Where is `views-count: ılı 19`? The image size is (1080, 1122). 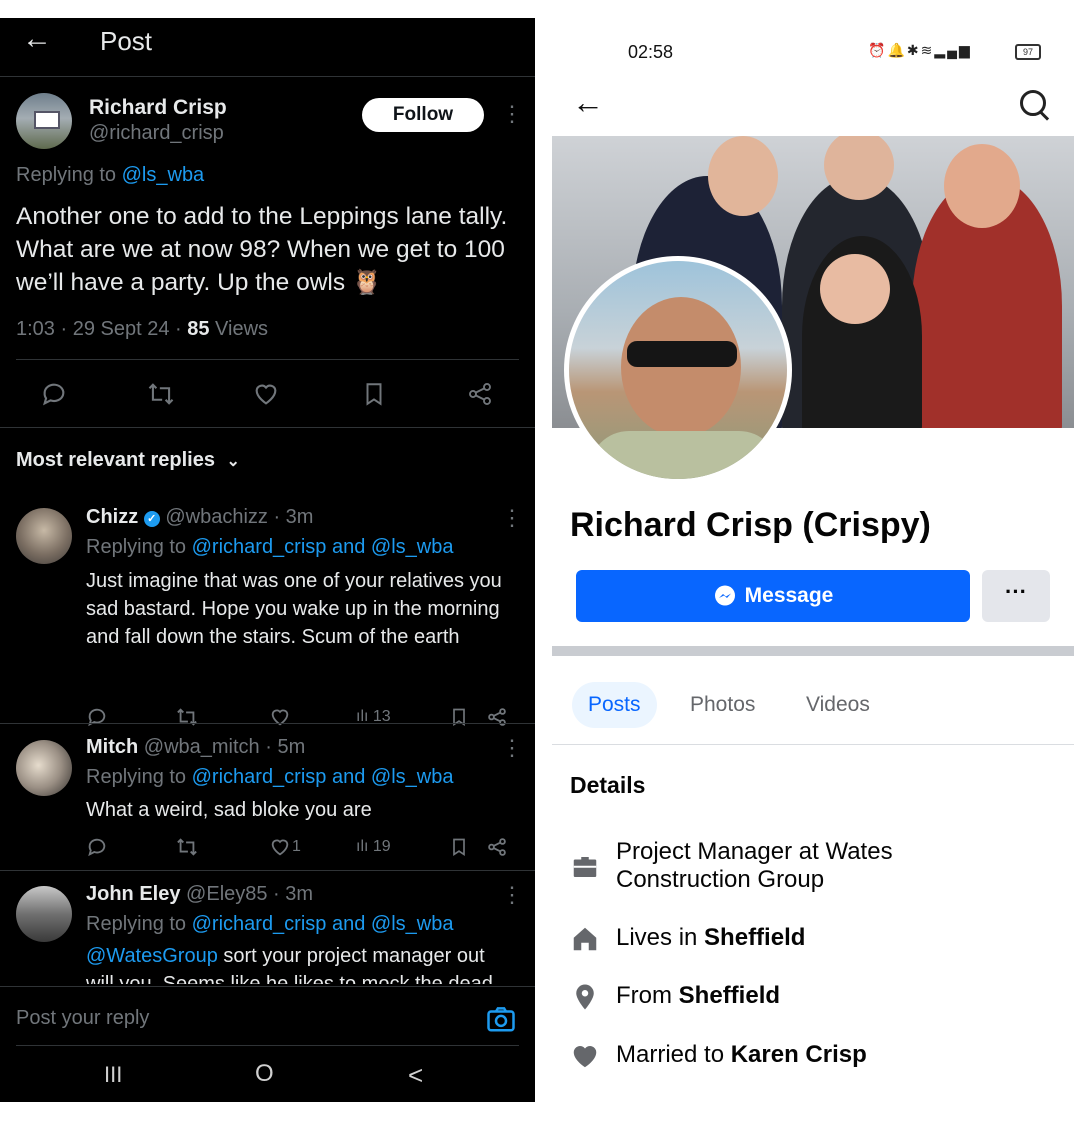
views-count: ılı 19 is located at coordinates (373, 846).